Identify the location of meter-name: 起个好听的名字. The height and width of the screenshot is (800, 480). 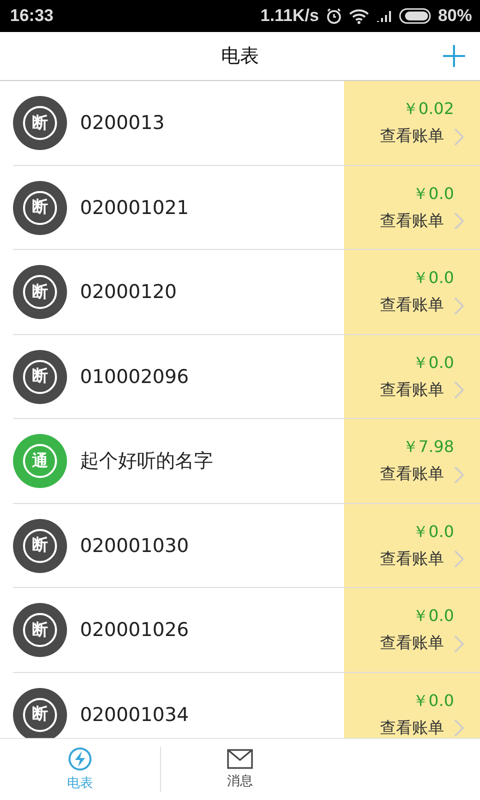
(146, 461).